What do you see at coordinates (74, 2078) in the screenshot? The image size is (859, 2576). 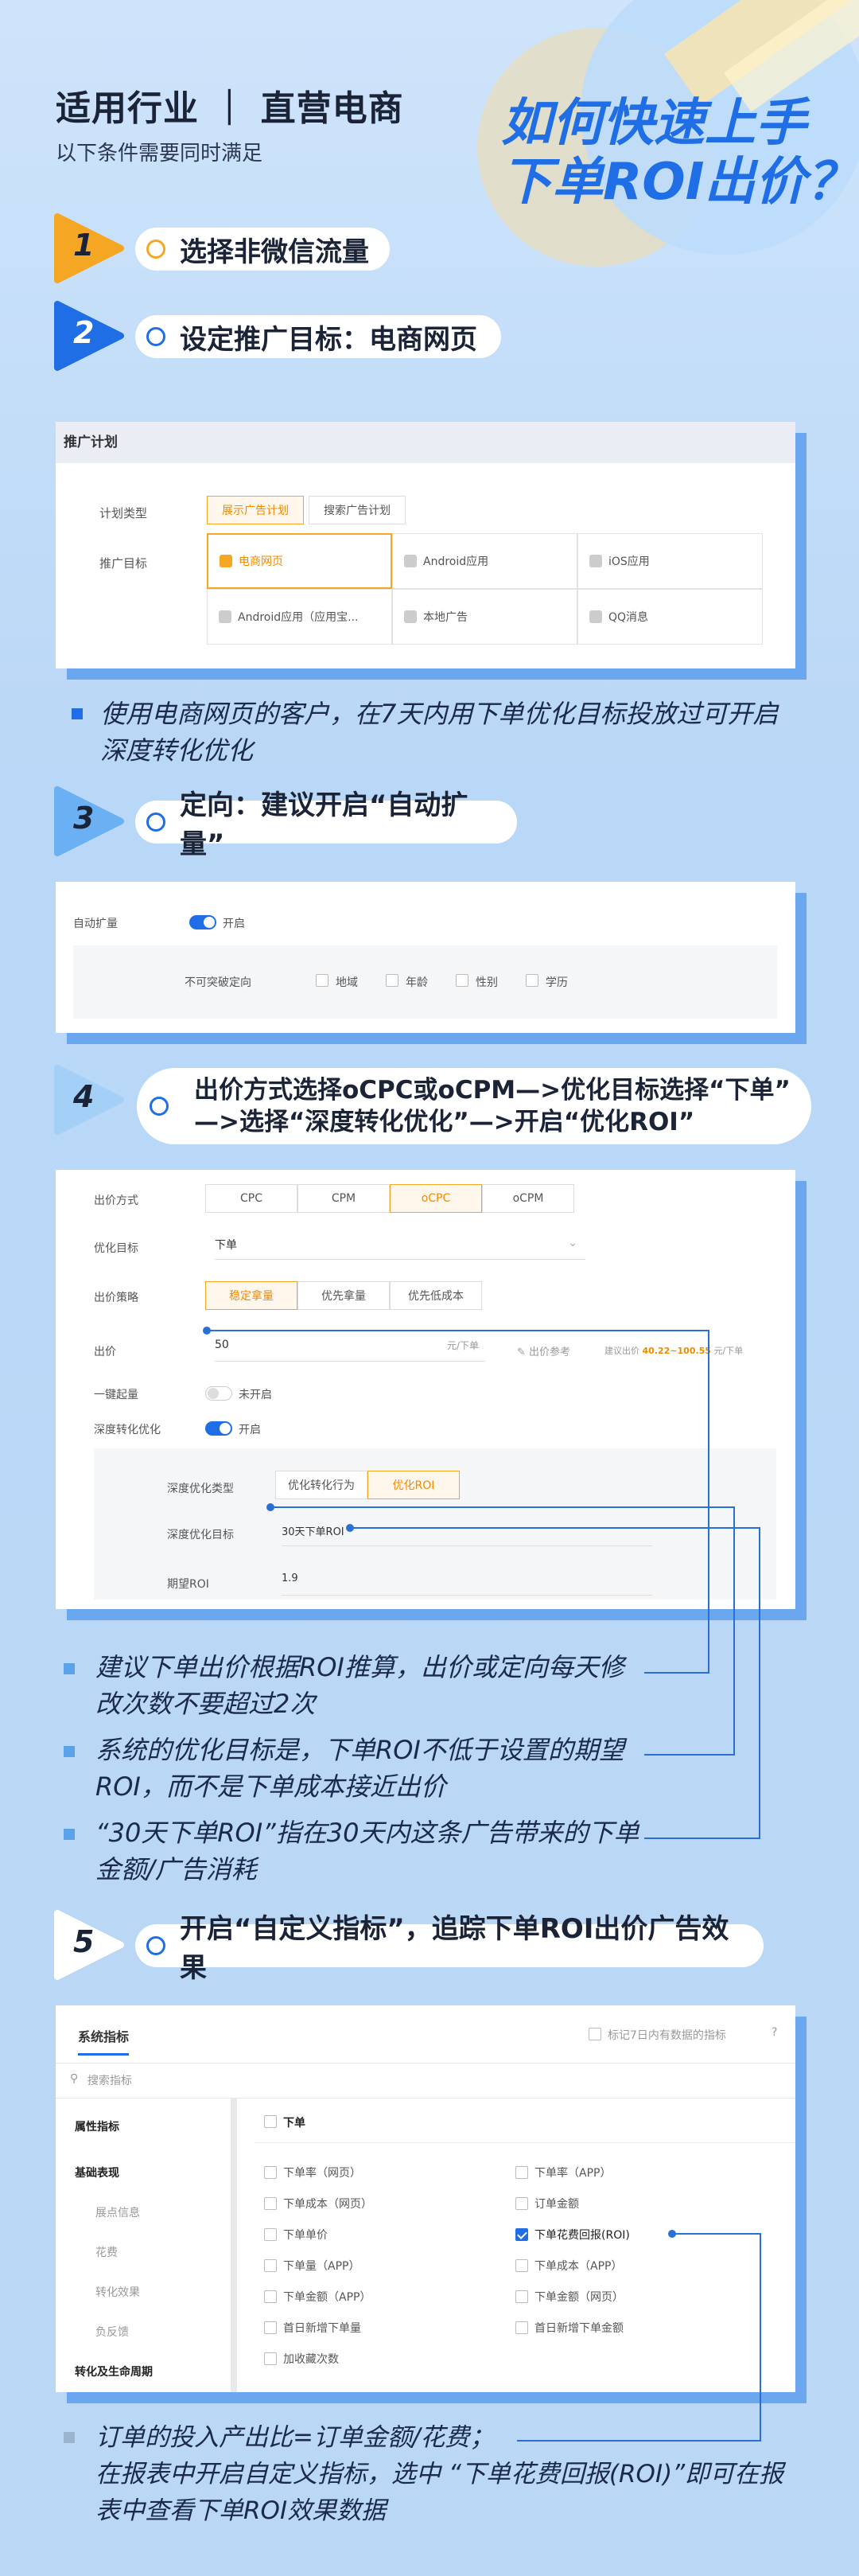 I see `search-icon: ⚲` at bounding box center [74, 2078].